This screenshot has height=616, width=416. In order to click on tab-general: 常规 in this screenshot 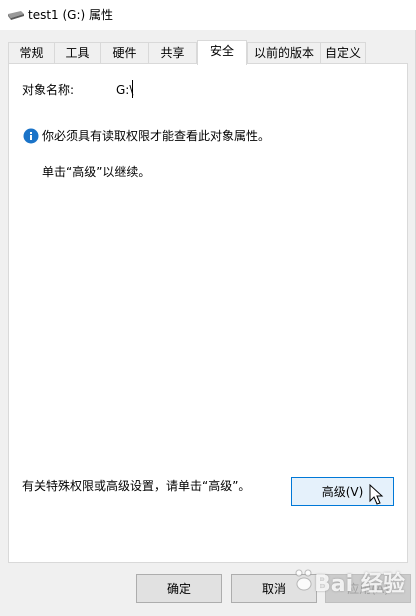, I will do `click(31, 52)`.